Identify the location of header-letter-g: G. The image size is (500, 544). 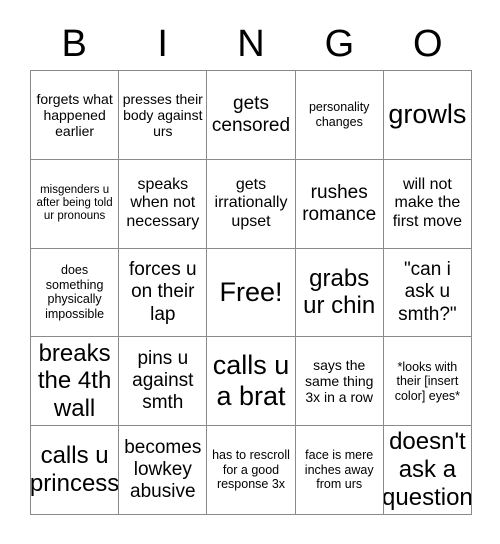
(339, 44).